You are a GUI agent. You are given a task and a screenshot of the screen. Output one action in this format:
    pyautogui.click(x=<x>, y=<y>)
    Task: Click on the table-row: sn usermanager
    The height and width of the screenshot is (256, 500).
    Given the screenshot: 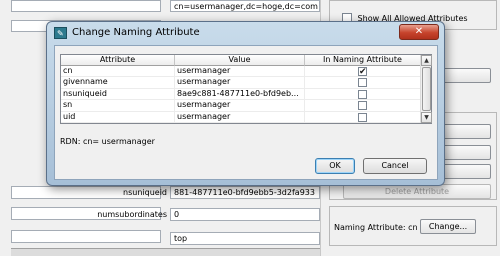 What is the action you would take?
    pyautogui.click(x=241, y=106)
    